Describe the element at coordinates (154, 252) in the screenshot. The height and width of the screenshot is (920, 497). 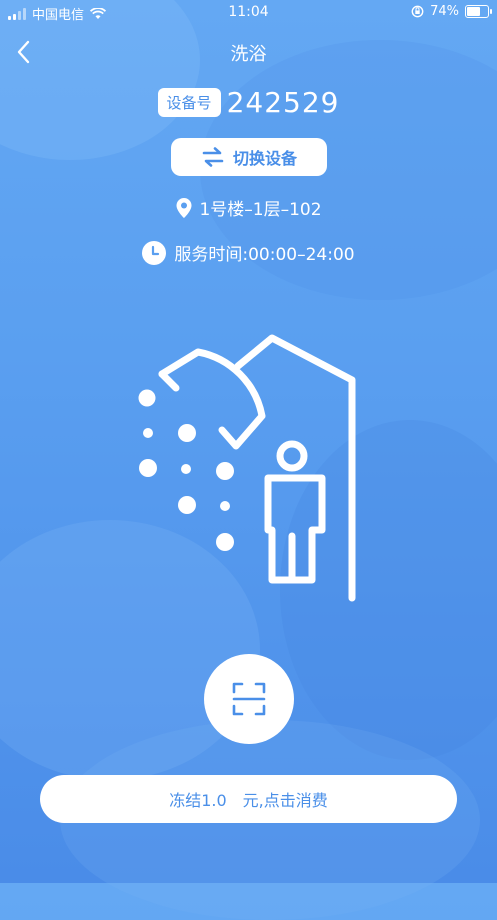
I see `clock-icon` at that location.